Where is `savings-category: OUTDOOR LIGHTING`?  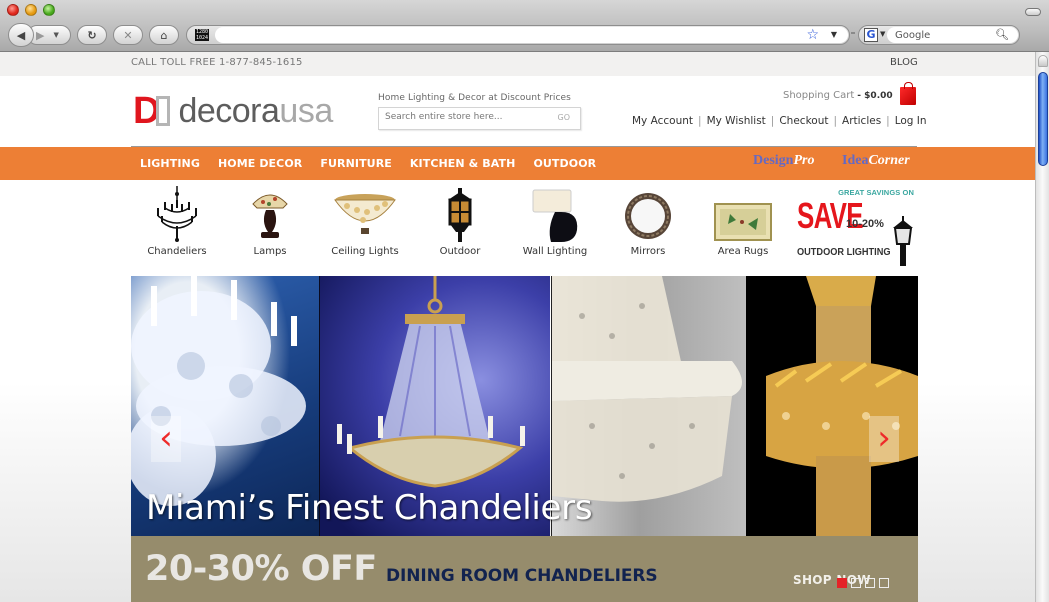
savings-category: OUTDOOR LIGHTING is located at coordinates (844, 252).